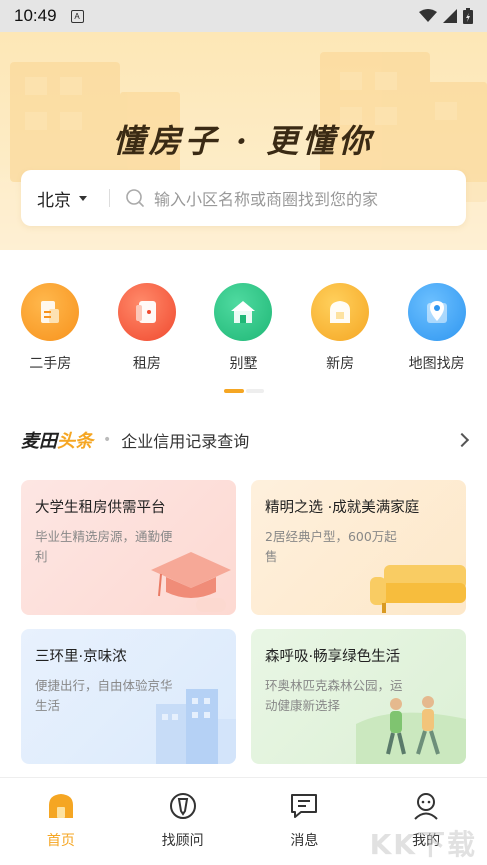  I want to click on search-bar: 北京 输入小区名称或商圈找到您的家, so click(243, 198).